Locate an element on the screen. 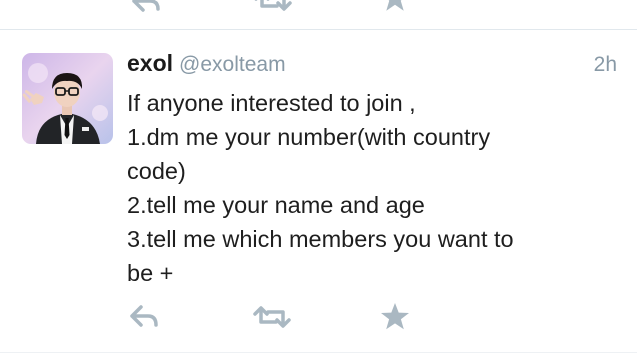 This screenshot has height=358, width=637. tweet-text-line: be + is located at coordinates (150, 273).